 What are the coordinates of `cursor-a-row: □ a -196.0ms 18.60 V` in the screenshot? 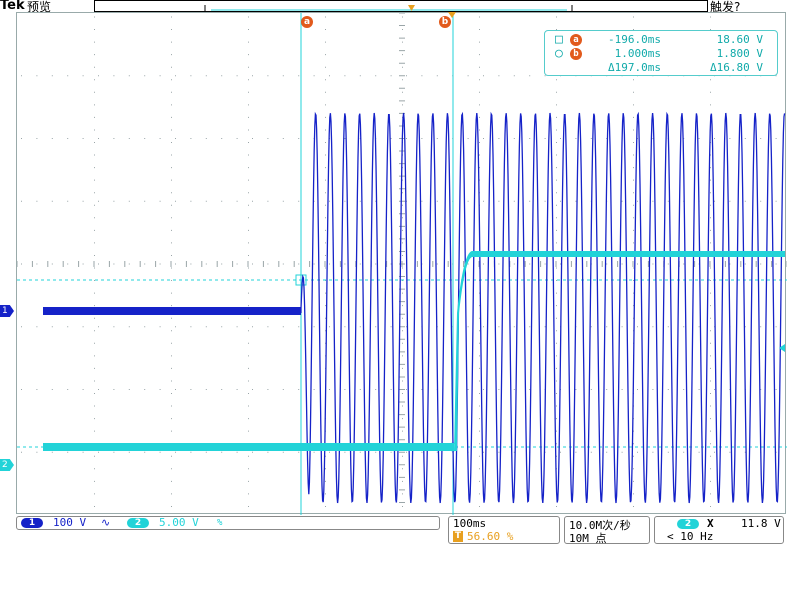 It's located at (661, 40).